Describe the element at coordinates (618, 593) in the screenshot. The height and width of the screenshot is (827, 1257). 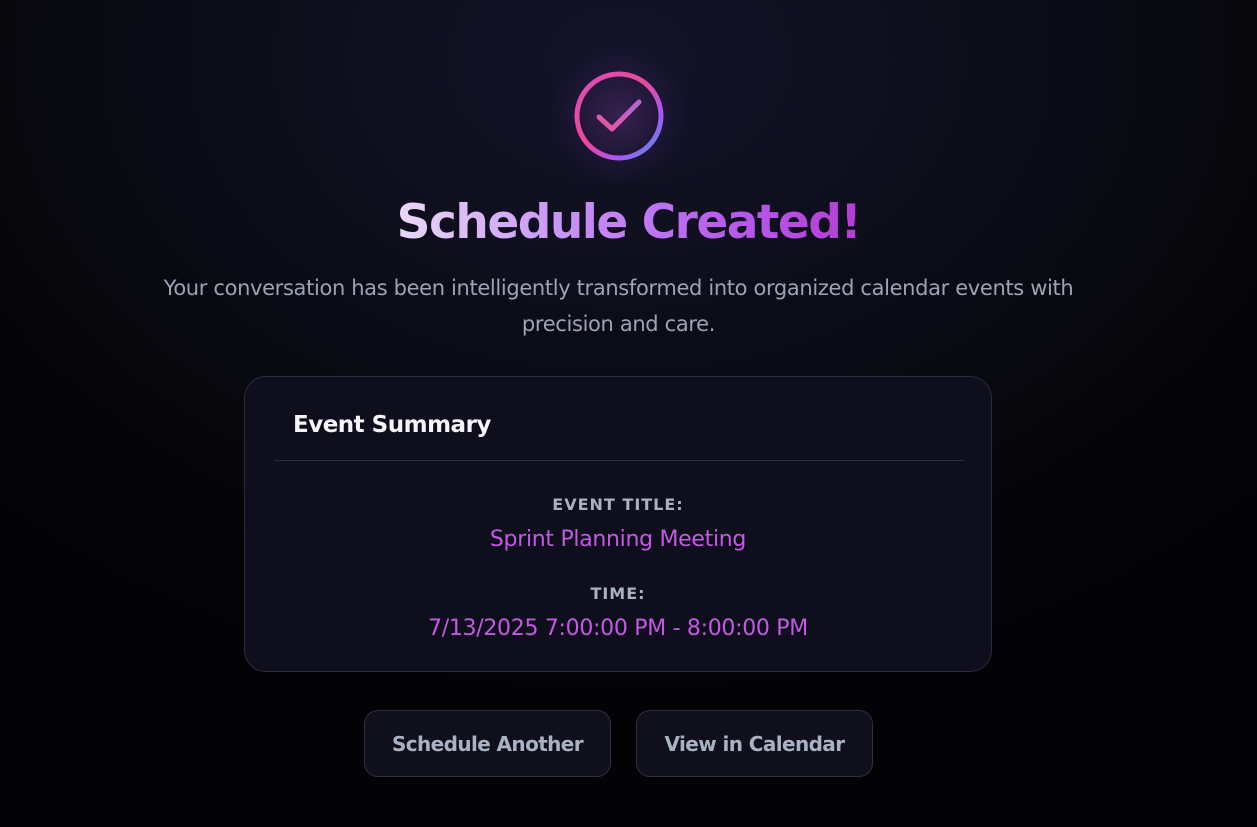
I see `event-time-label: TIME:` at that location.